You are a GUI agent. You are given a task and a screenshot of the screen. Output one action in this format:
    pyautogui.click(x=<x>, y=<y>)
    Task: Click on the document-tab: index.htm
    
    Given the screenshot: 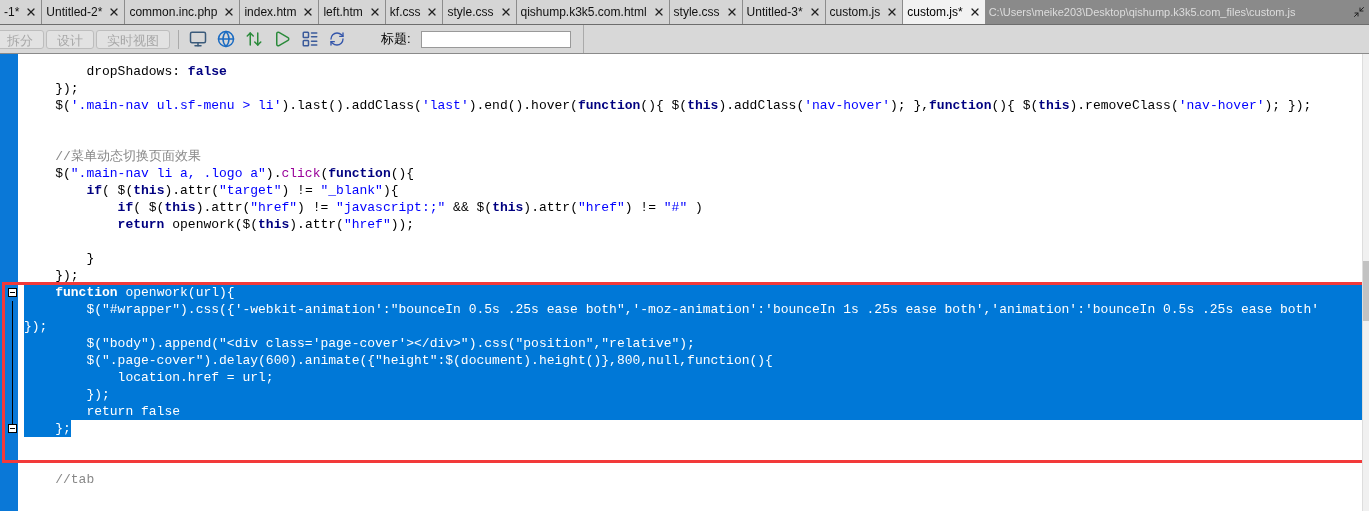 What is the action you would take?
    pyautogui.click(x=280, y=12)
    